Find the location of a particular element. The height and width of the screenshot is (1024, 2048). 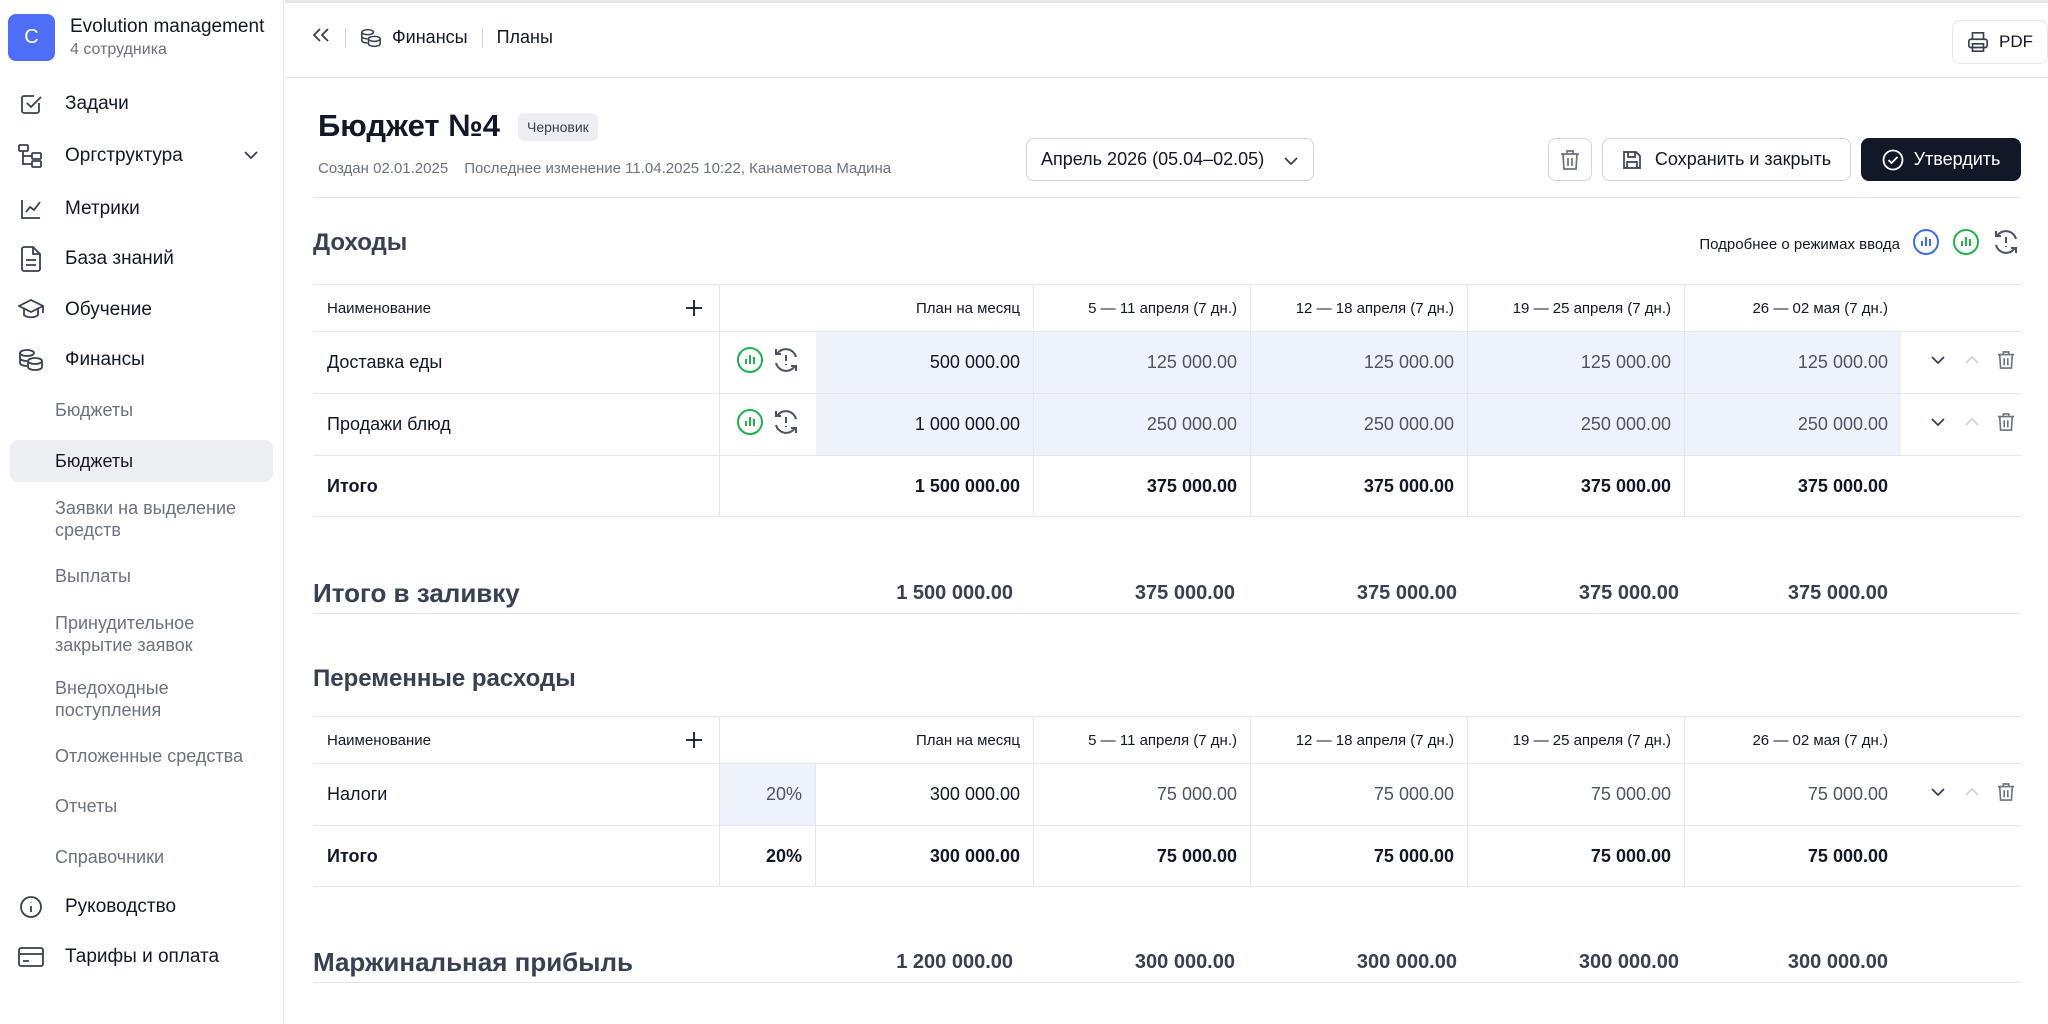

approve-button: Утвердить is located at coordinates (1941, 159).